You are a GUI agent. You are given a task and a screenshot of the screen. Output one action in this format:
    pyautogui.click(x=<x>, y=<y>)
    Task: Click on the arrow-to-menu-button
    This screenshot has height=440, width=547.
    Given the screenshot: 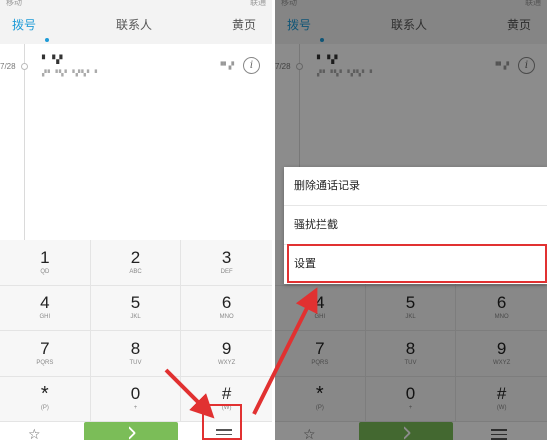 What is the action you would take?
    pyautogui.click(x=189, y=393)
    